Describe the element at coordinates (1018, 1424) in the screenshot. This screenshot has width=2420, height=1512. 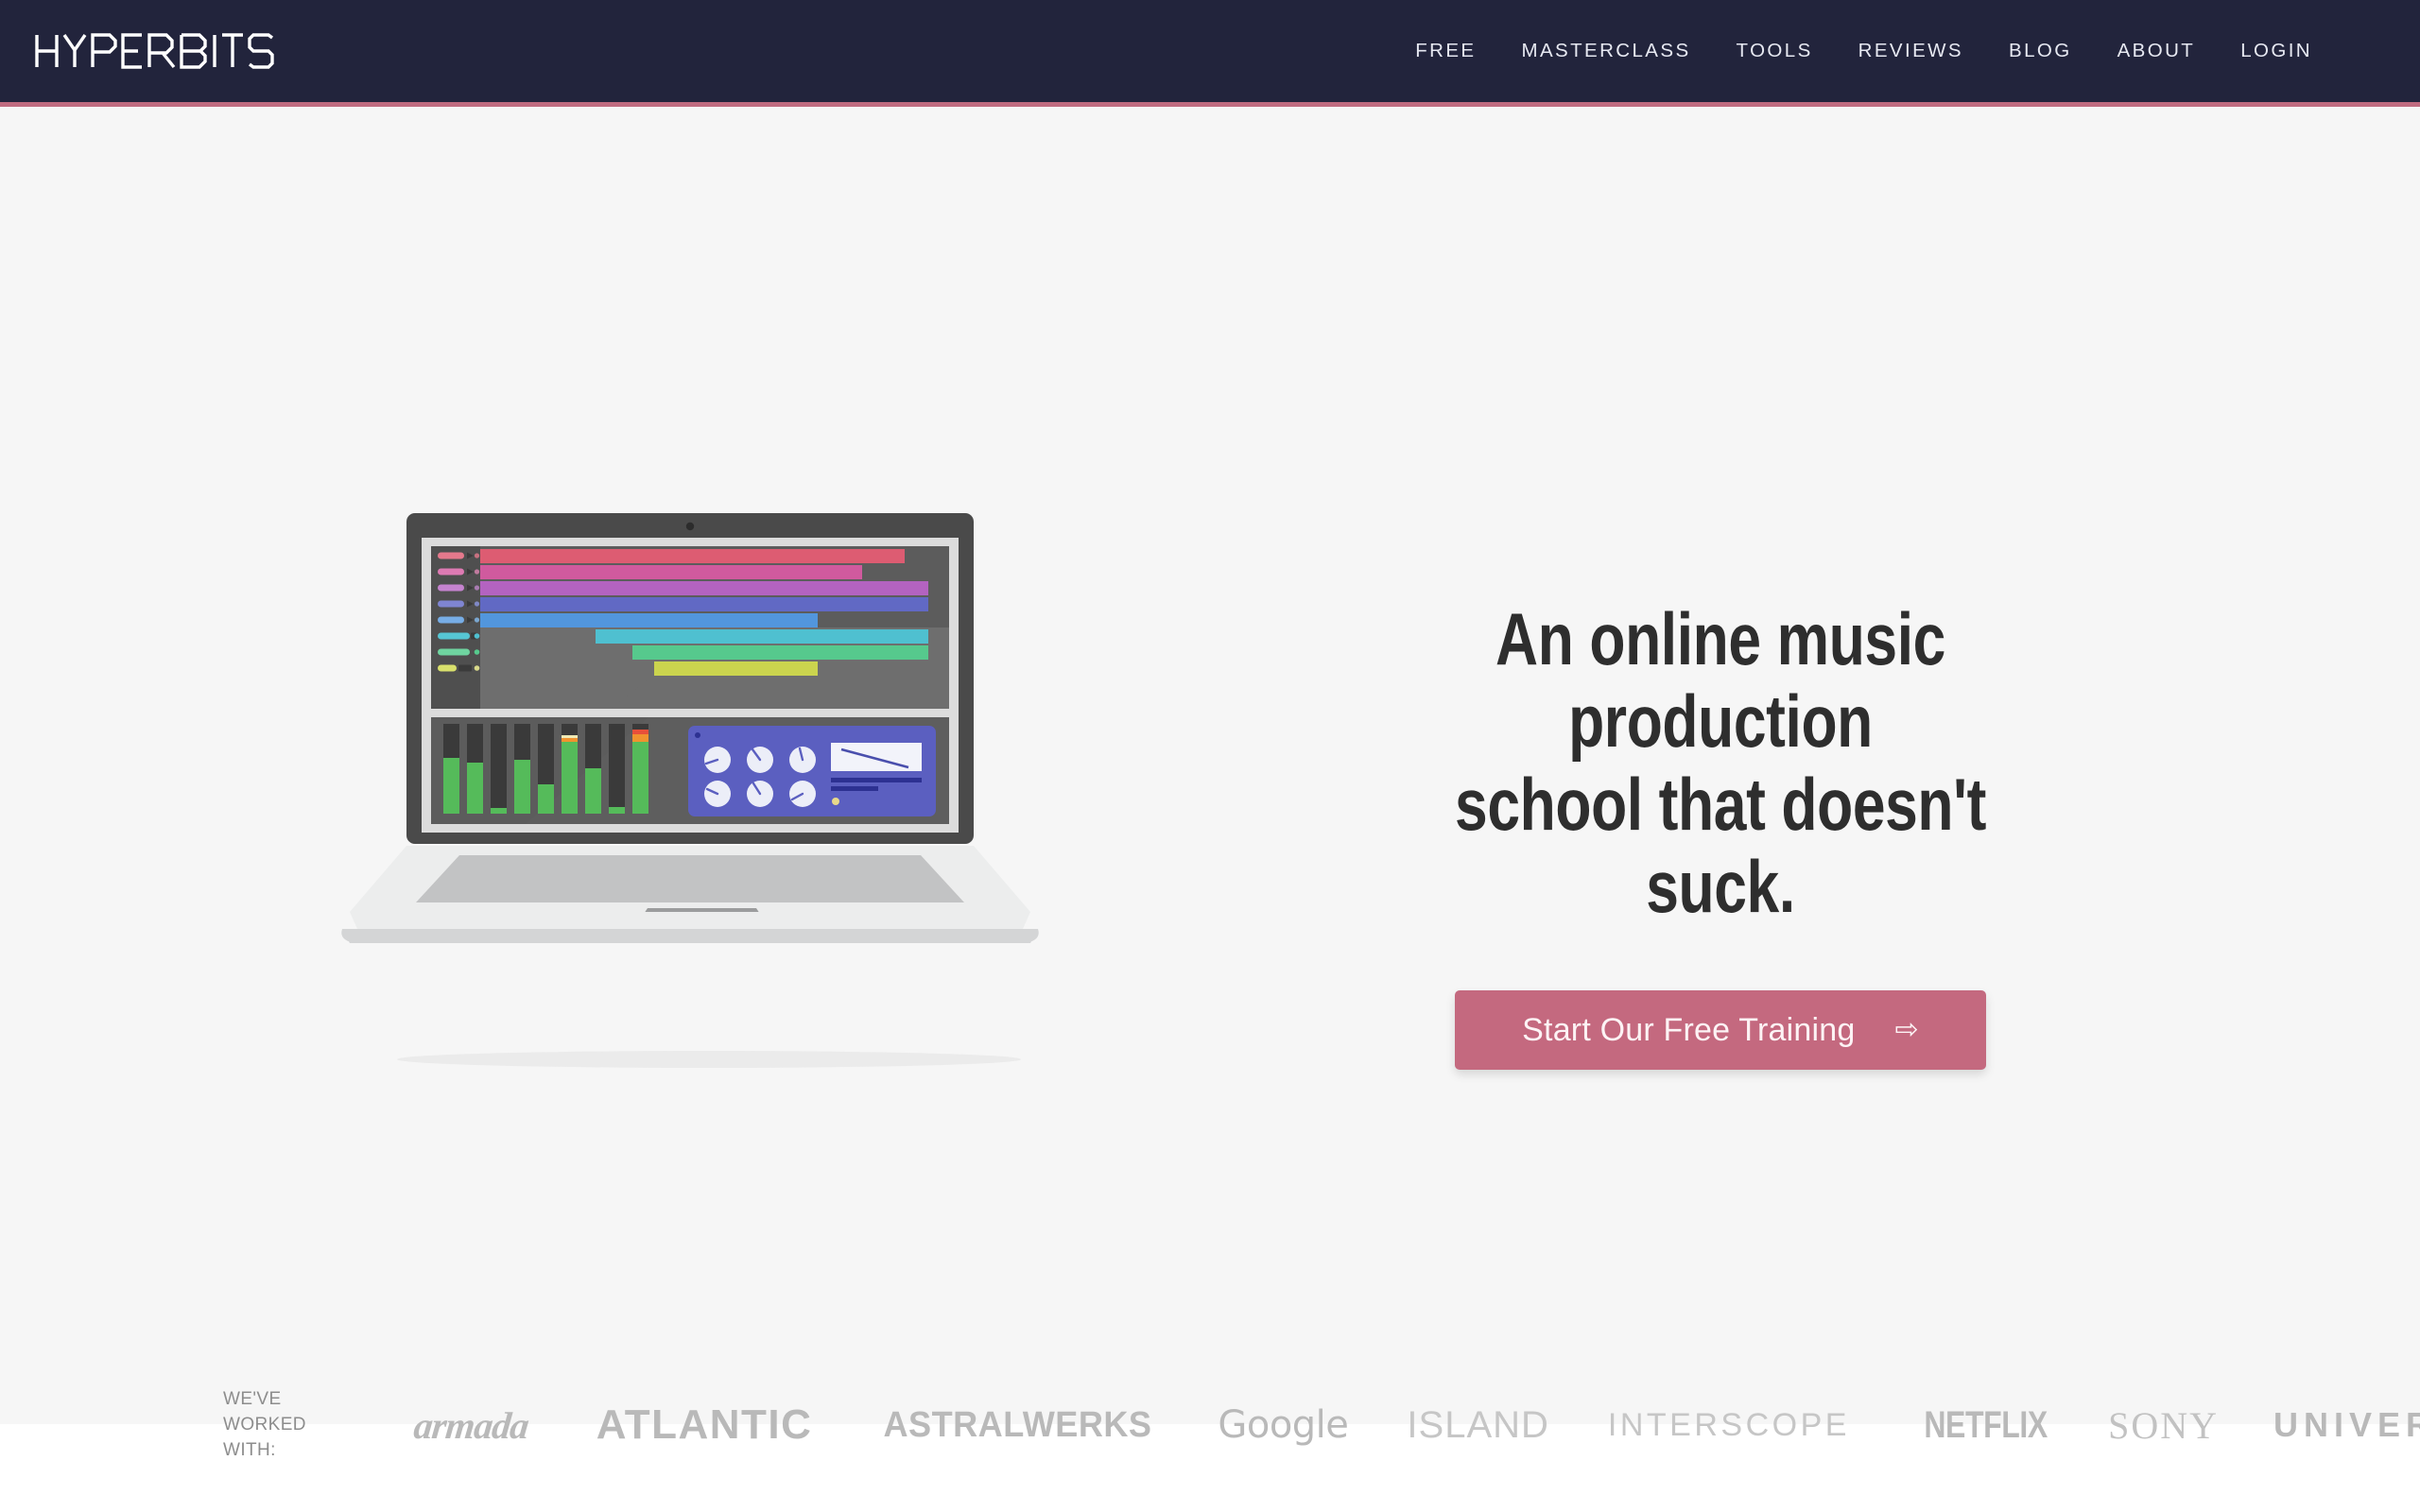
I see `brand-logo-astralwerks: ASTRALWERKS` at that location.